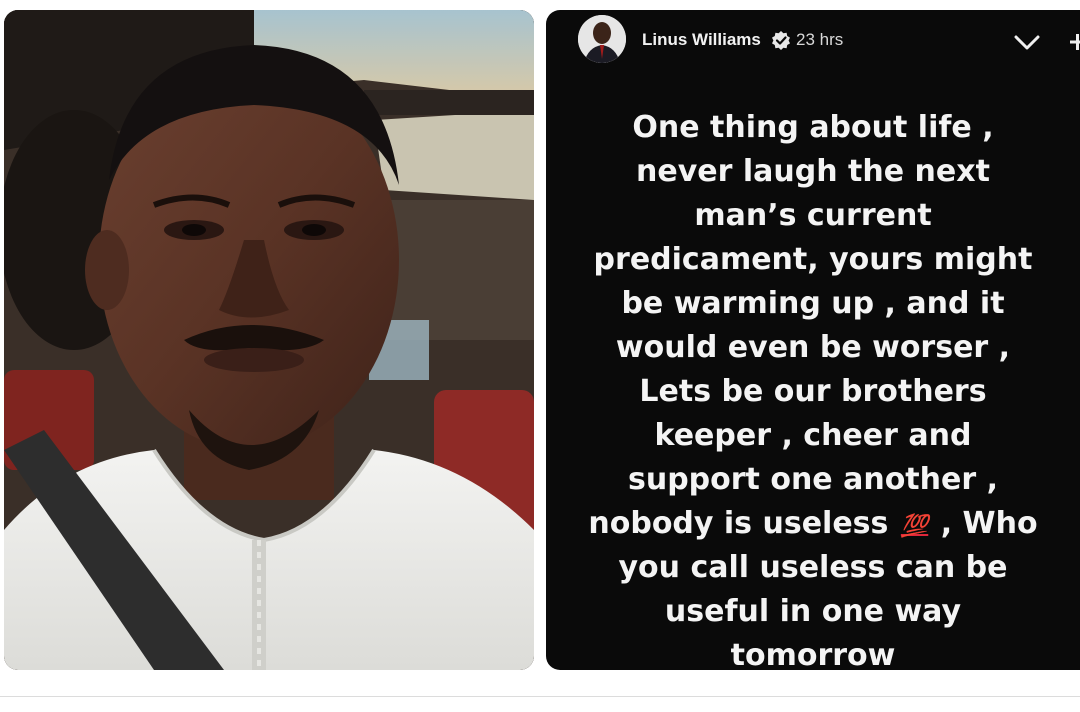 The height and width of the screenshot is (712, 1080). What do you see at coordinates (813, 171) in the screenshot?
I see `story-line: never laugh the next` at bounding box center [813, 171].